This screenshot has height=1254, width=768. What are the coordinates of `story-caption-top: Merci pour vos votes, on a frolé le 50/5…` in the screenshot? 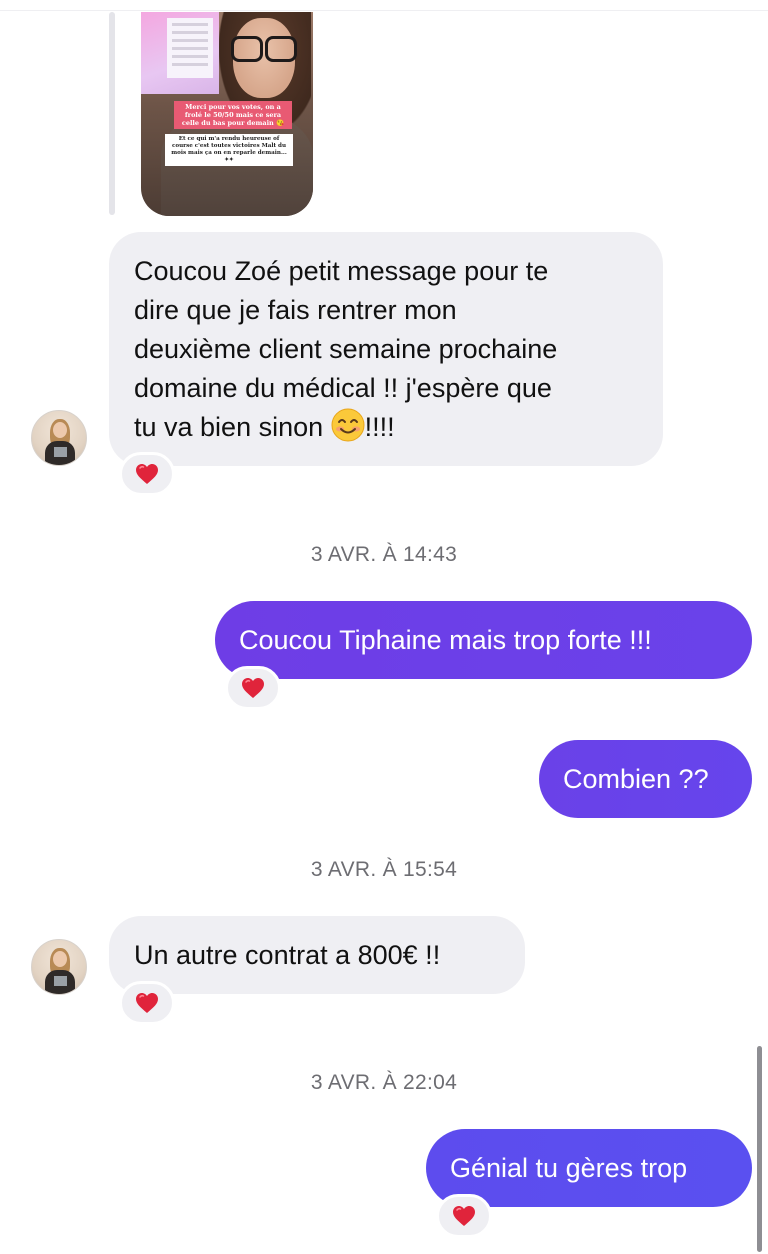 It's located at (233, 115).